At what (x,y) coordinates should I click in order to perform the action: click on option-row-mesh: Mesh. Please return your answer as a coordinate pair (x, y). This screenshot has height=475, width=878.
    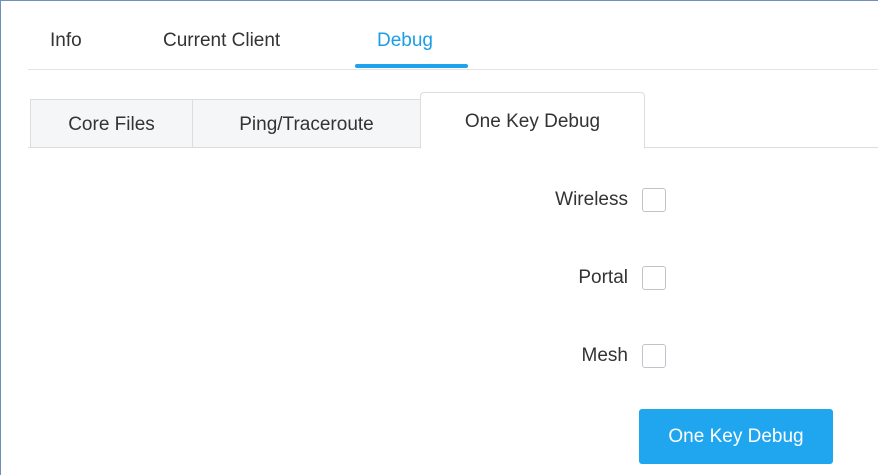
    Looking at the image, I should click on (624, 356).